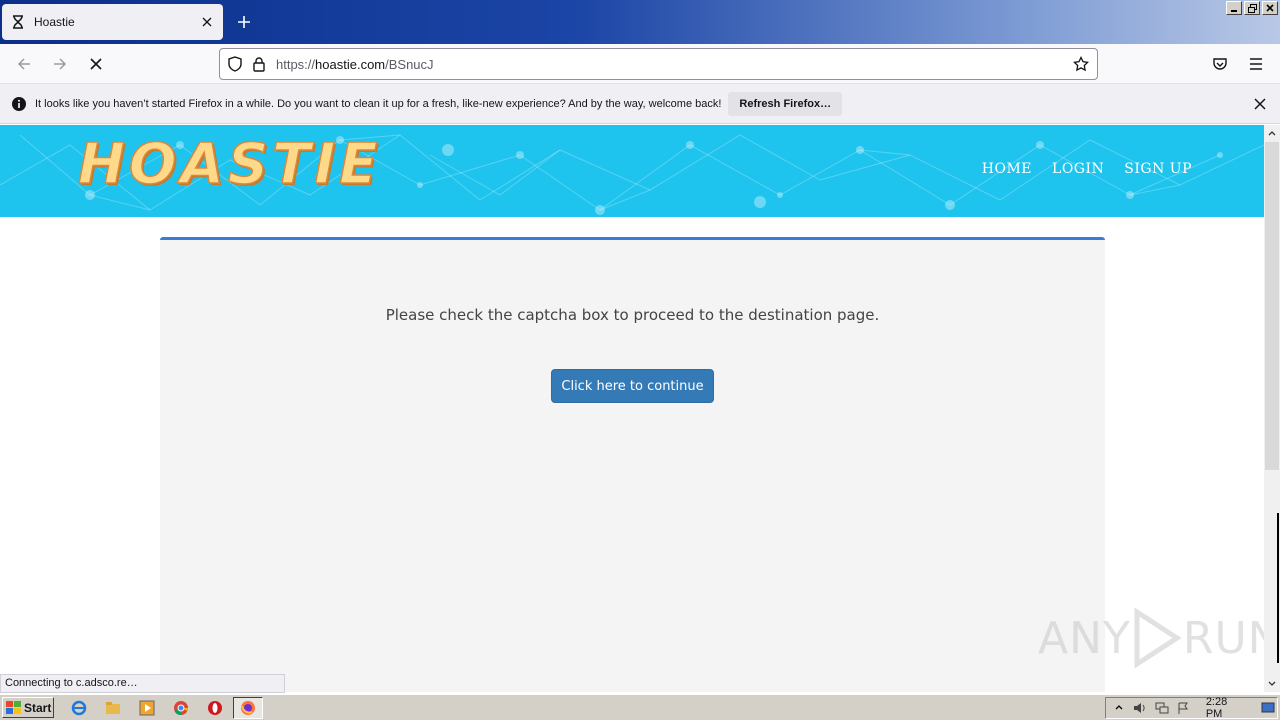  What do you see at coordinates (1191, 708) in the screenshot?
I see `system-tray: 2:28 PM` at bounding box center [1191, 708].